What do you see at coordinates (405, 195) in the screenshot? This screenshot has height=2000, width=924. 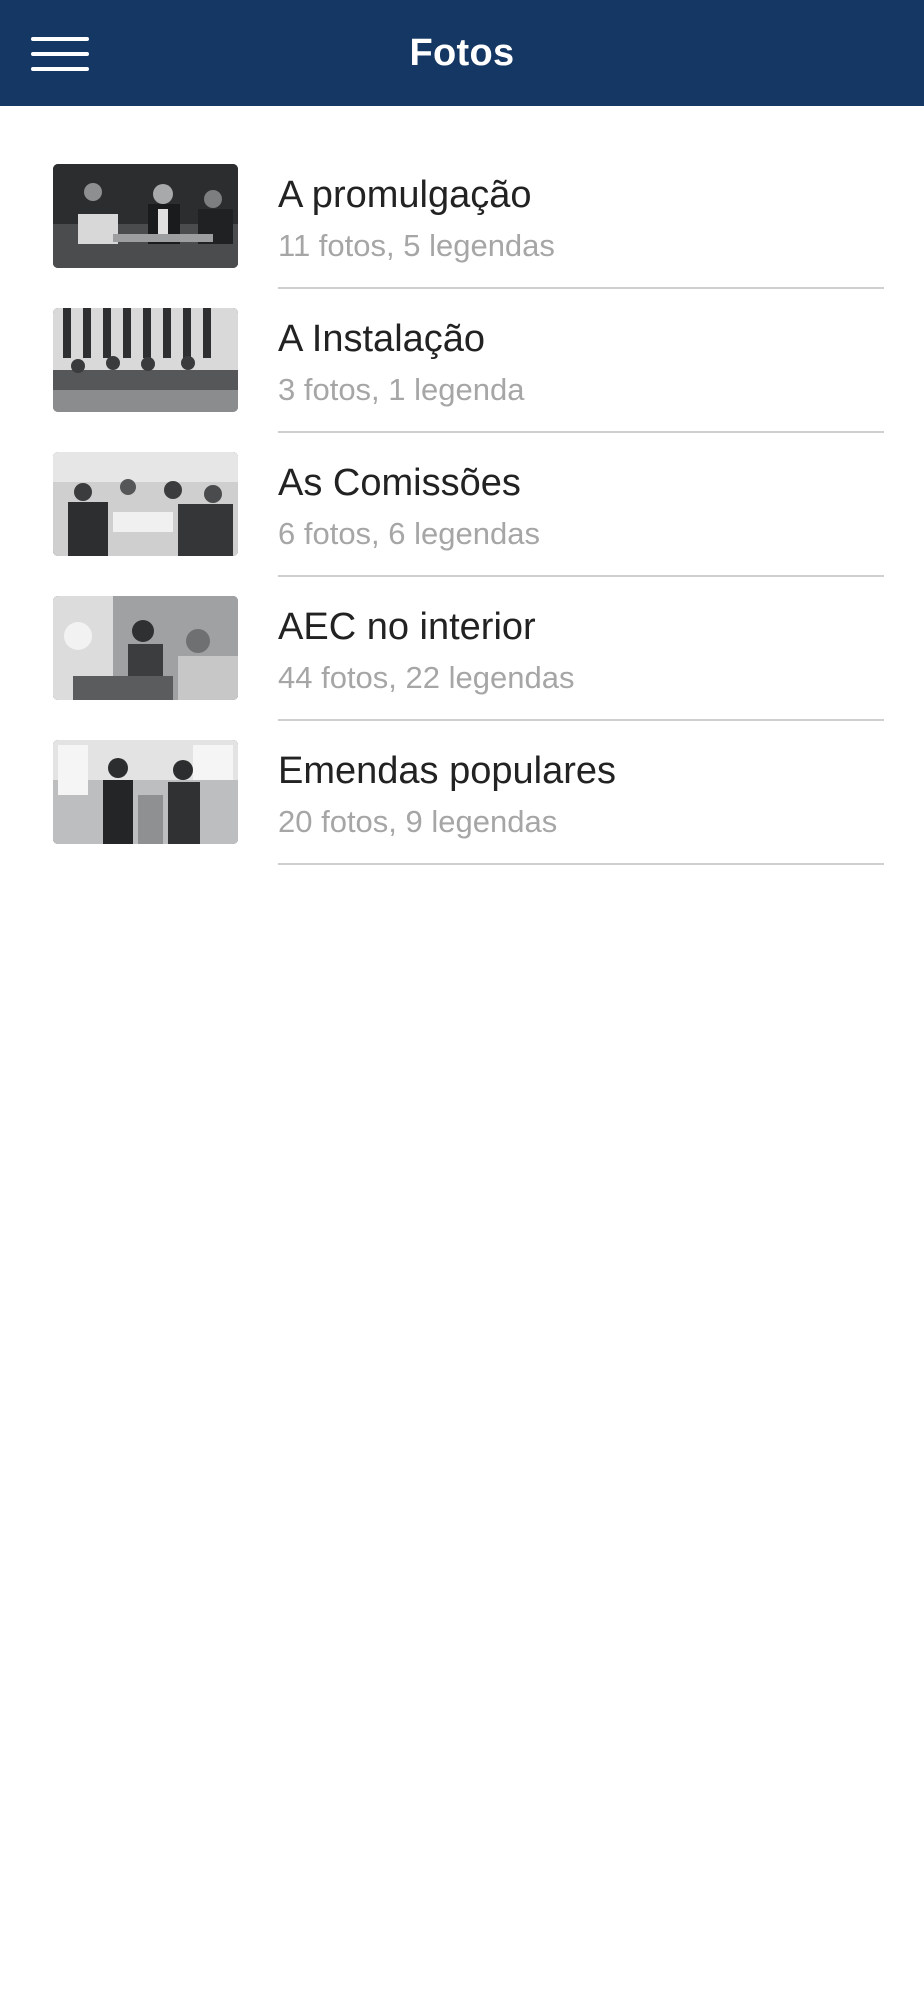 I see `album-title: A promulgação` at bounding box center [405, 195].